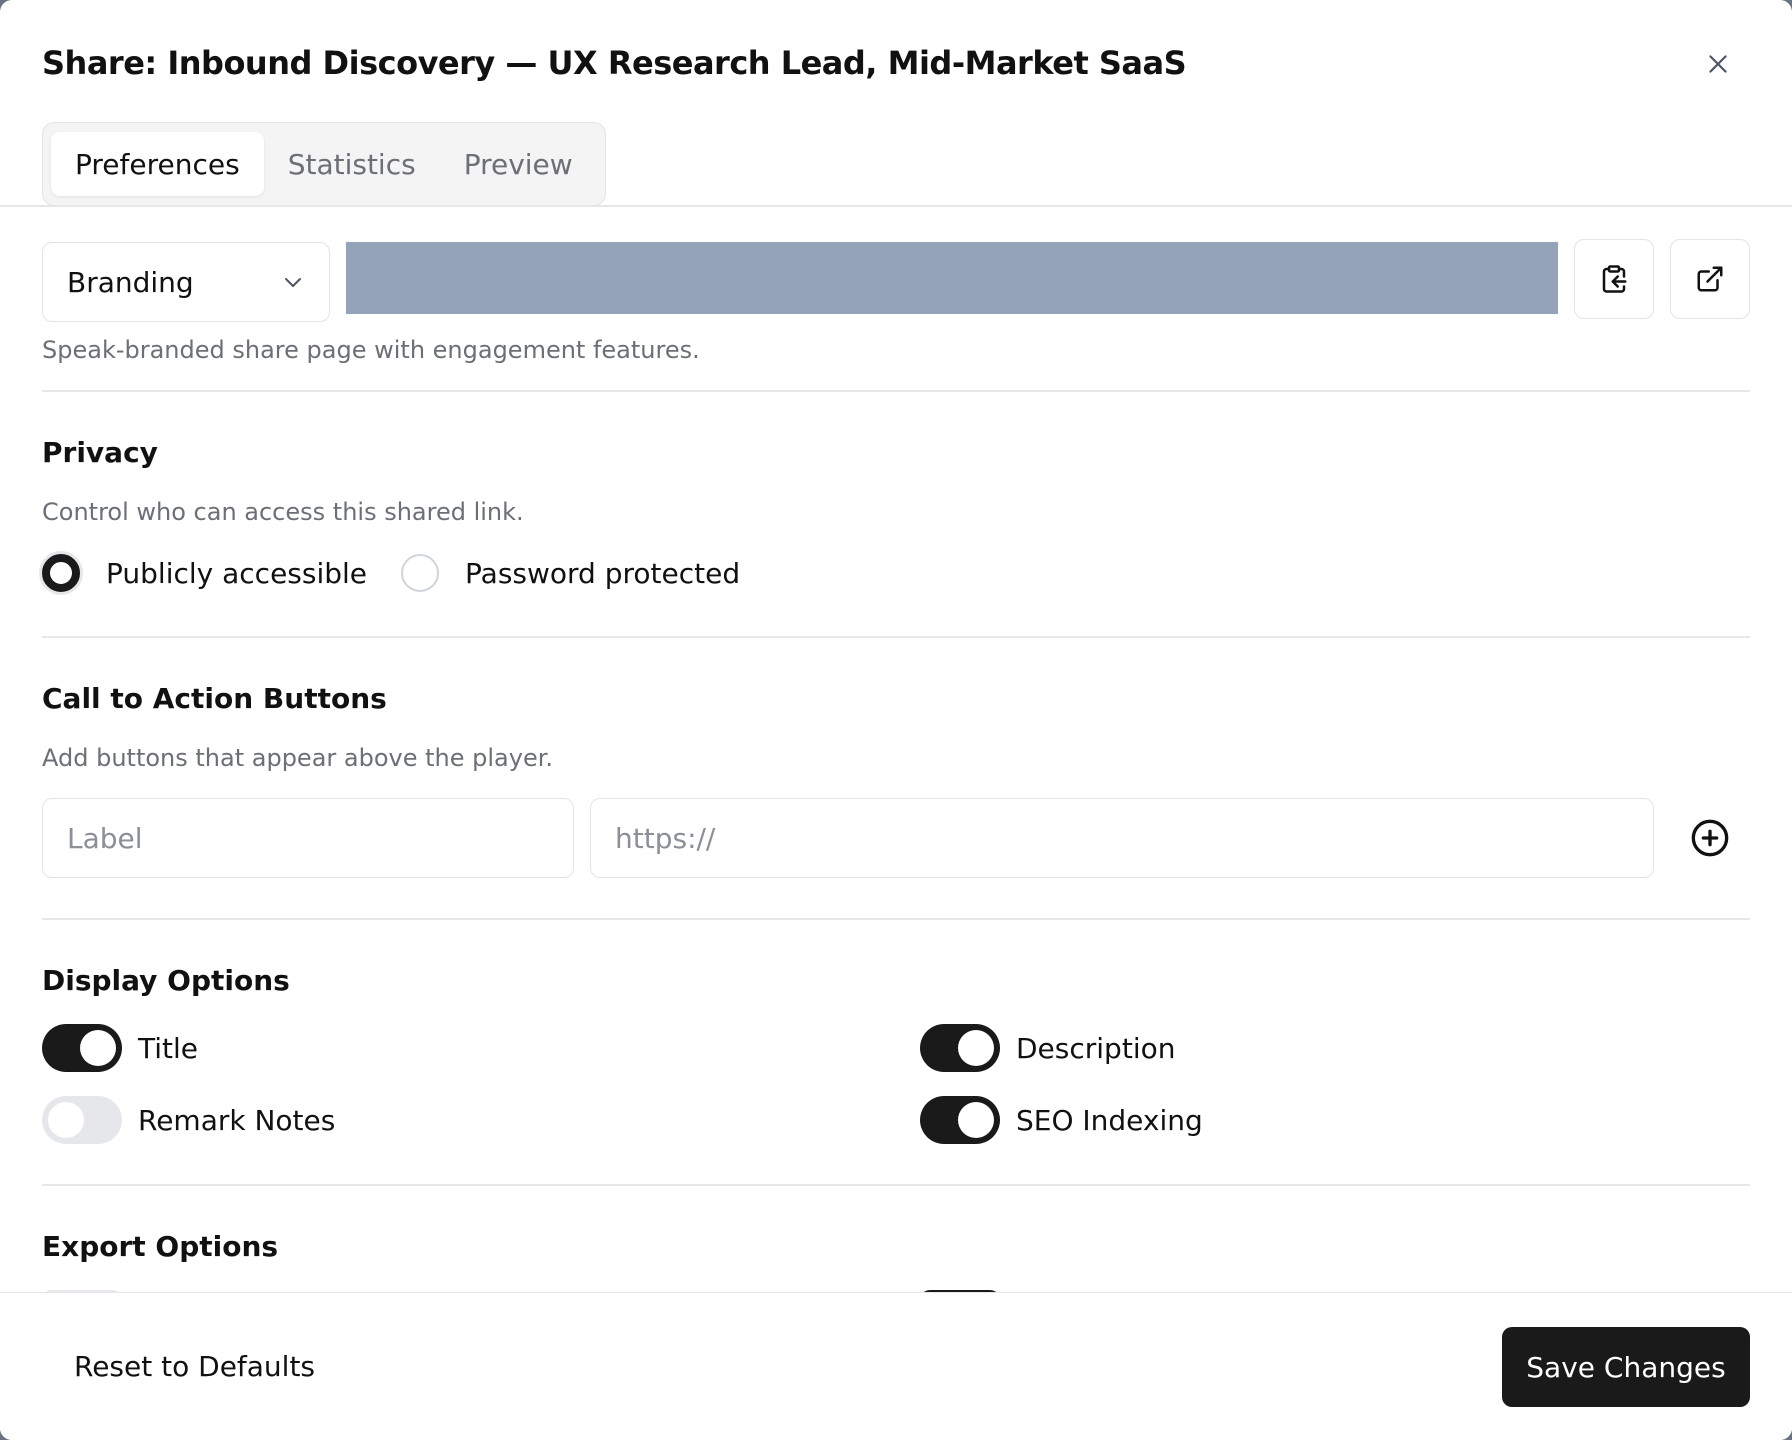  Describe the element at coordinates (1626, 1367) in the screenshot. I see `save-changes-button: Save Changes` at that location.